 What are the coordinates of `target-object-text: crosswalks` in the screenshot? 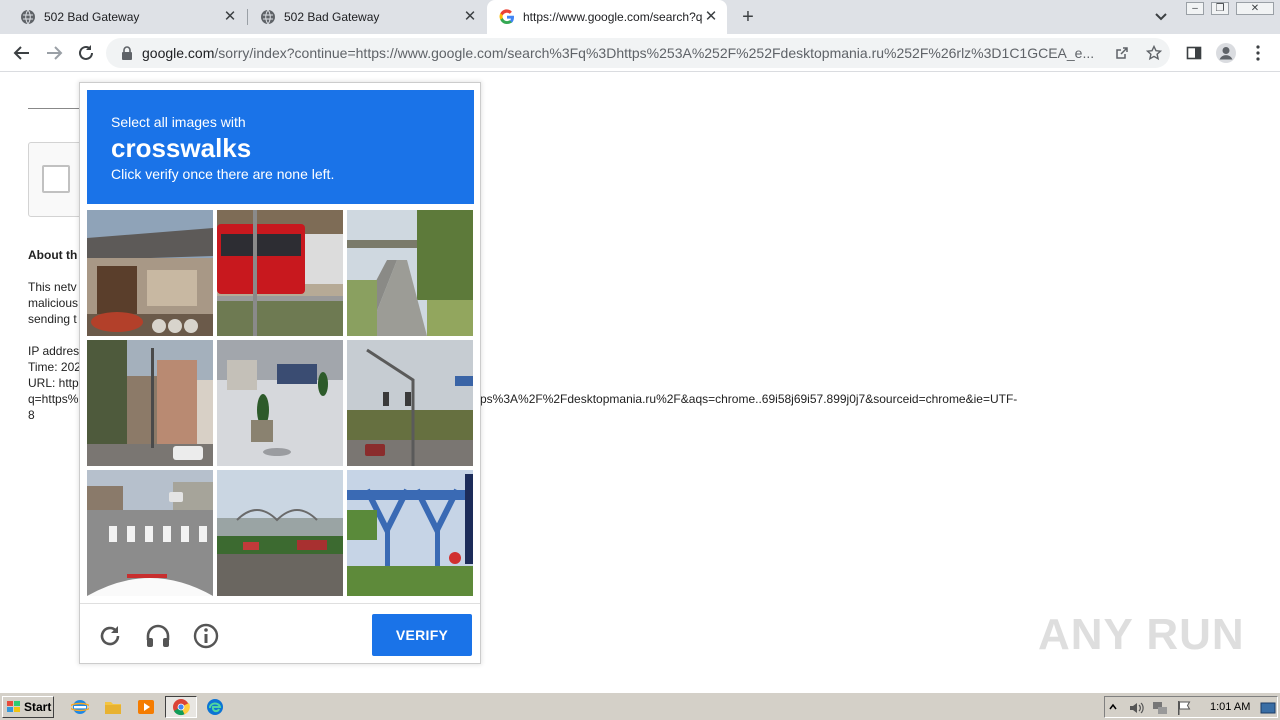 It's located at (181, 148).